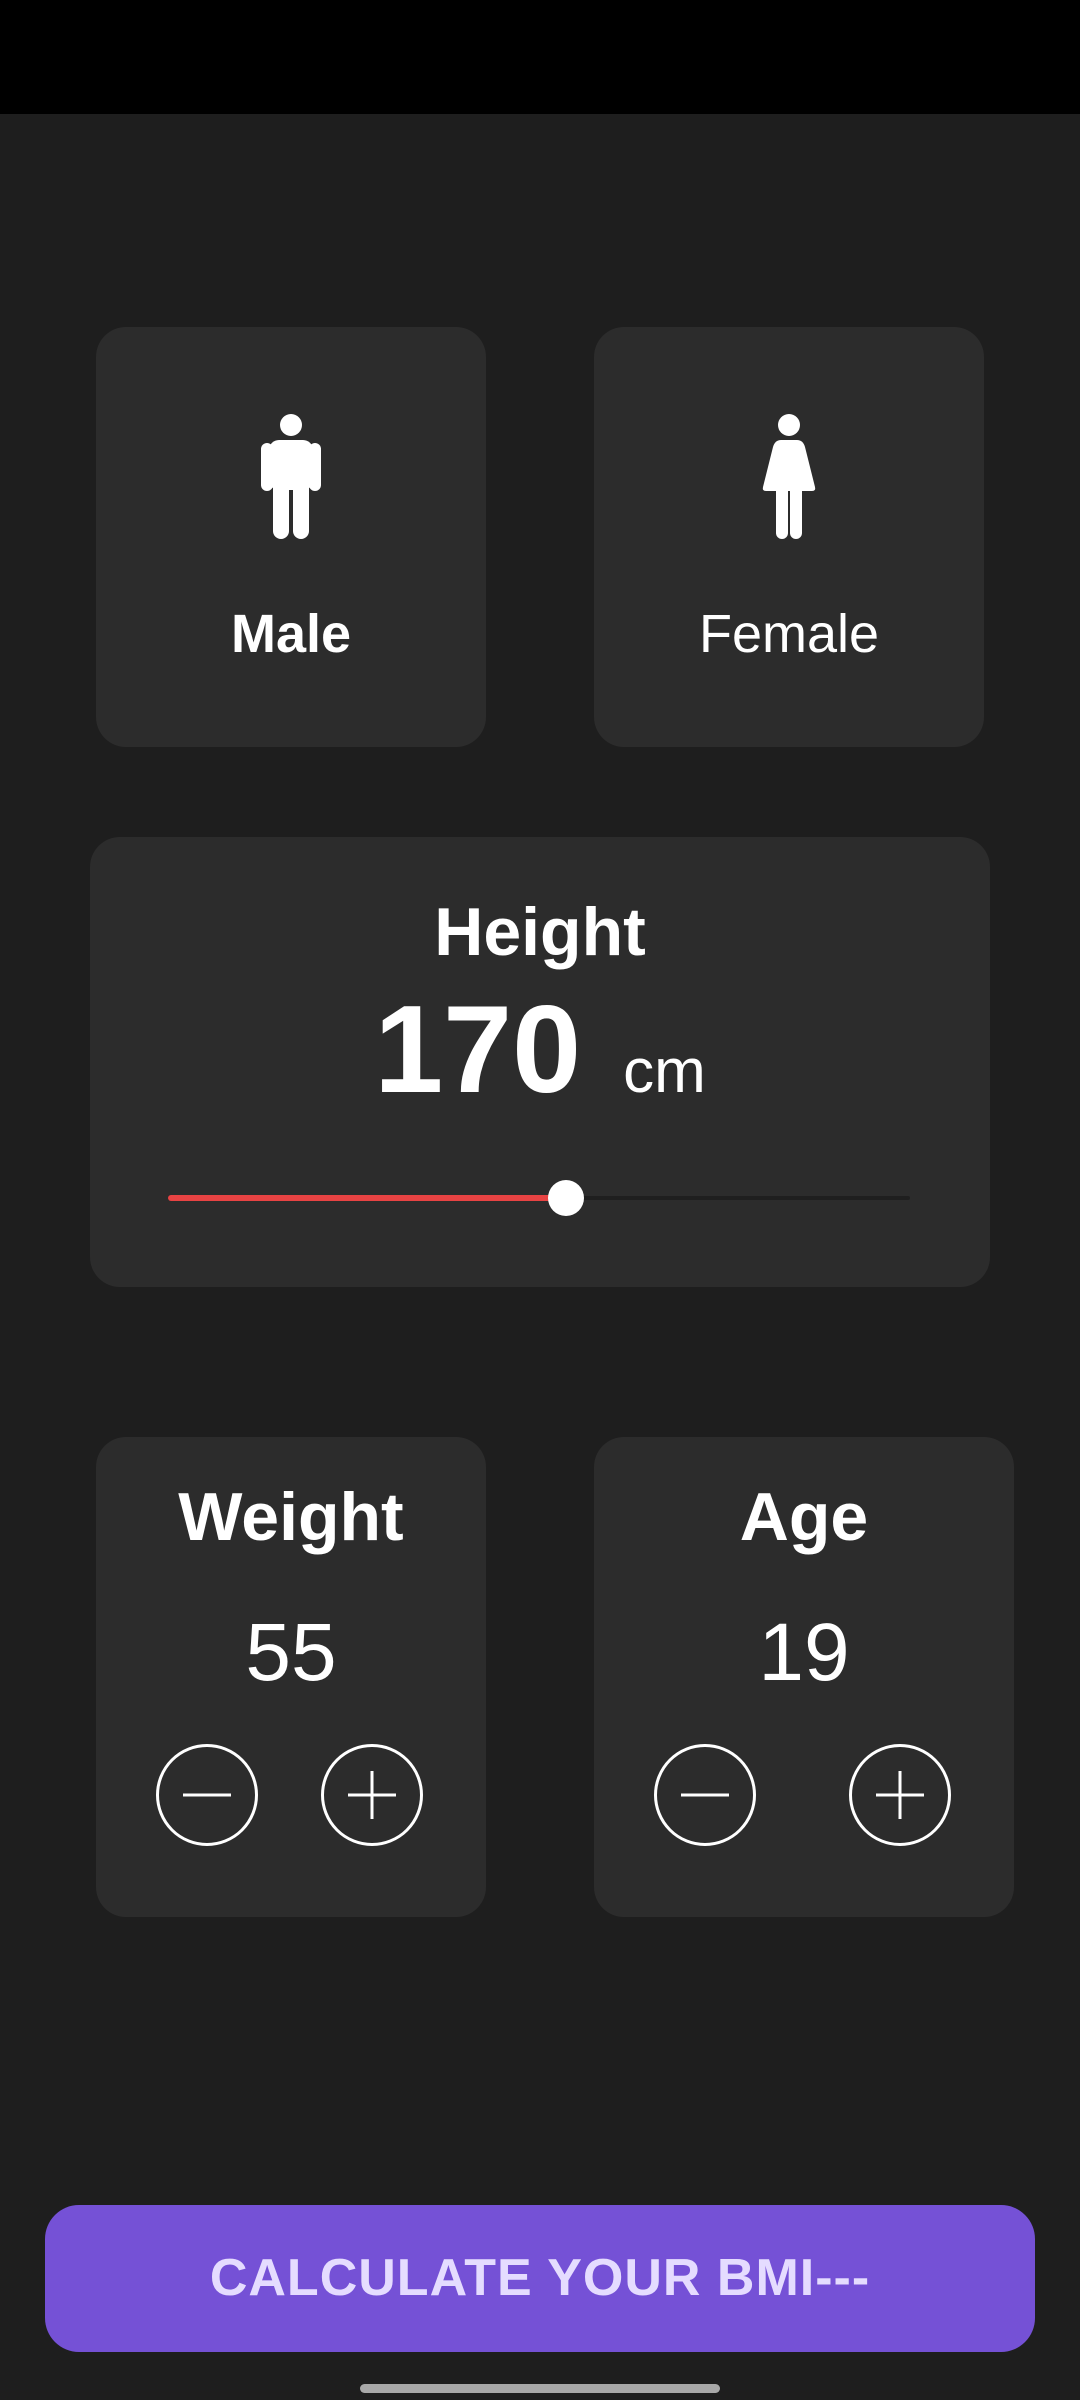 The image size is (1080, 2400). What do you see at coordinates (565, 1198) in the screenshot?
I see `slider-thumb` at bounding box center [565, 1198].